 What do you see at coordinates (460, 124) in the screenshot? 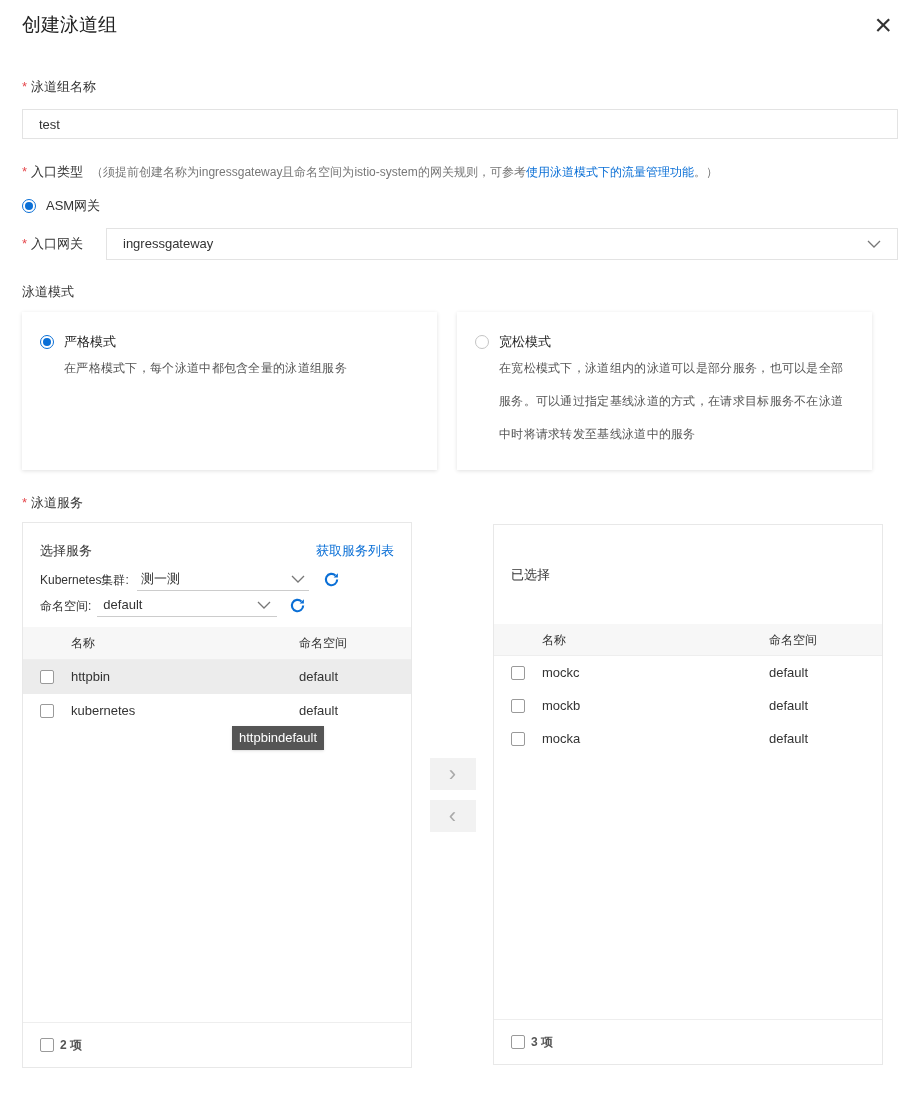
I see `input-field: test` at bounding box center [460, 124].